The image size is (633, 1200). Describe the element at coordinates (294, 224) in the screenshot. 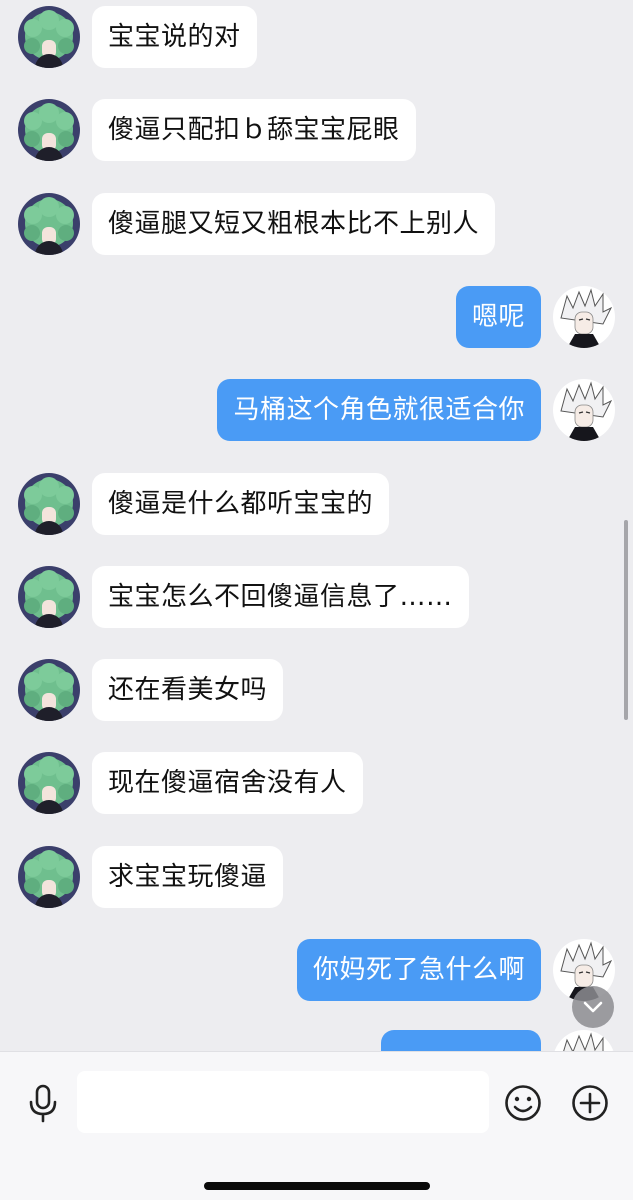

I see `incoming-message-bubble: 傻逼腿又短又粗根本比不上别人` at that location.